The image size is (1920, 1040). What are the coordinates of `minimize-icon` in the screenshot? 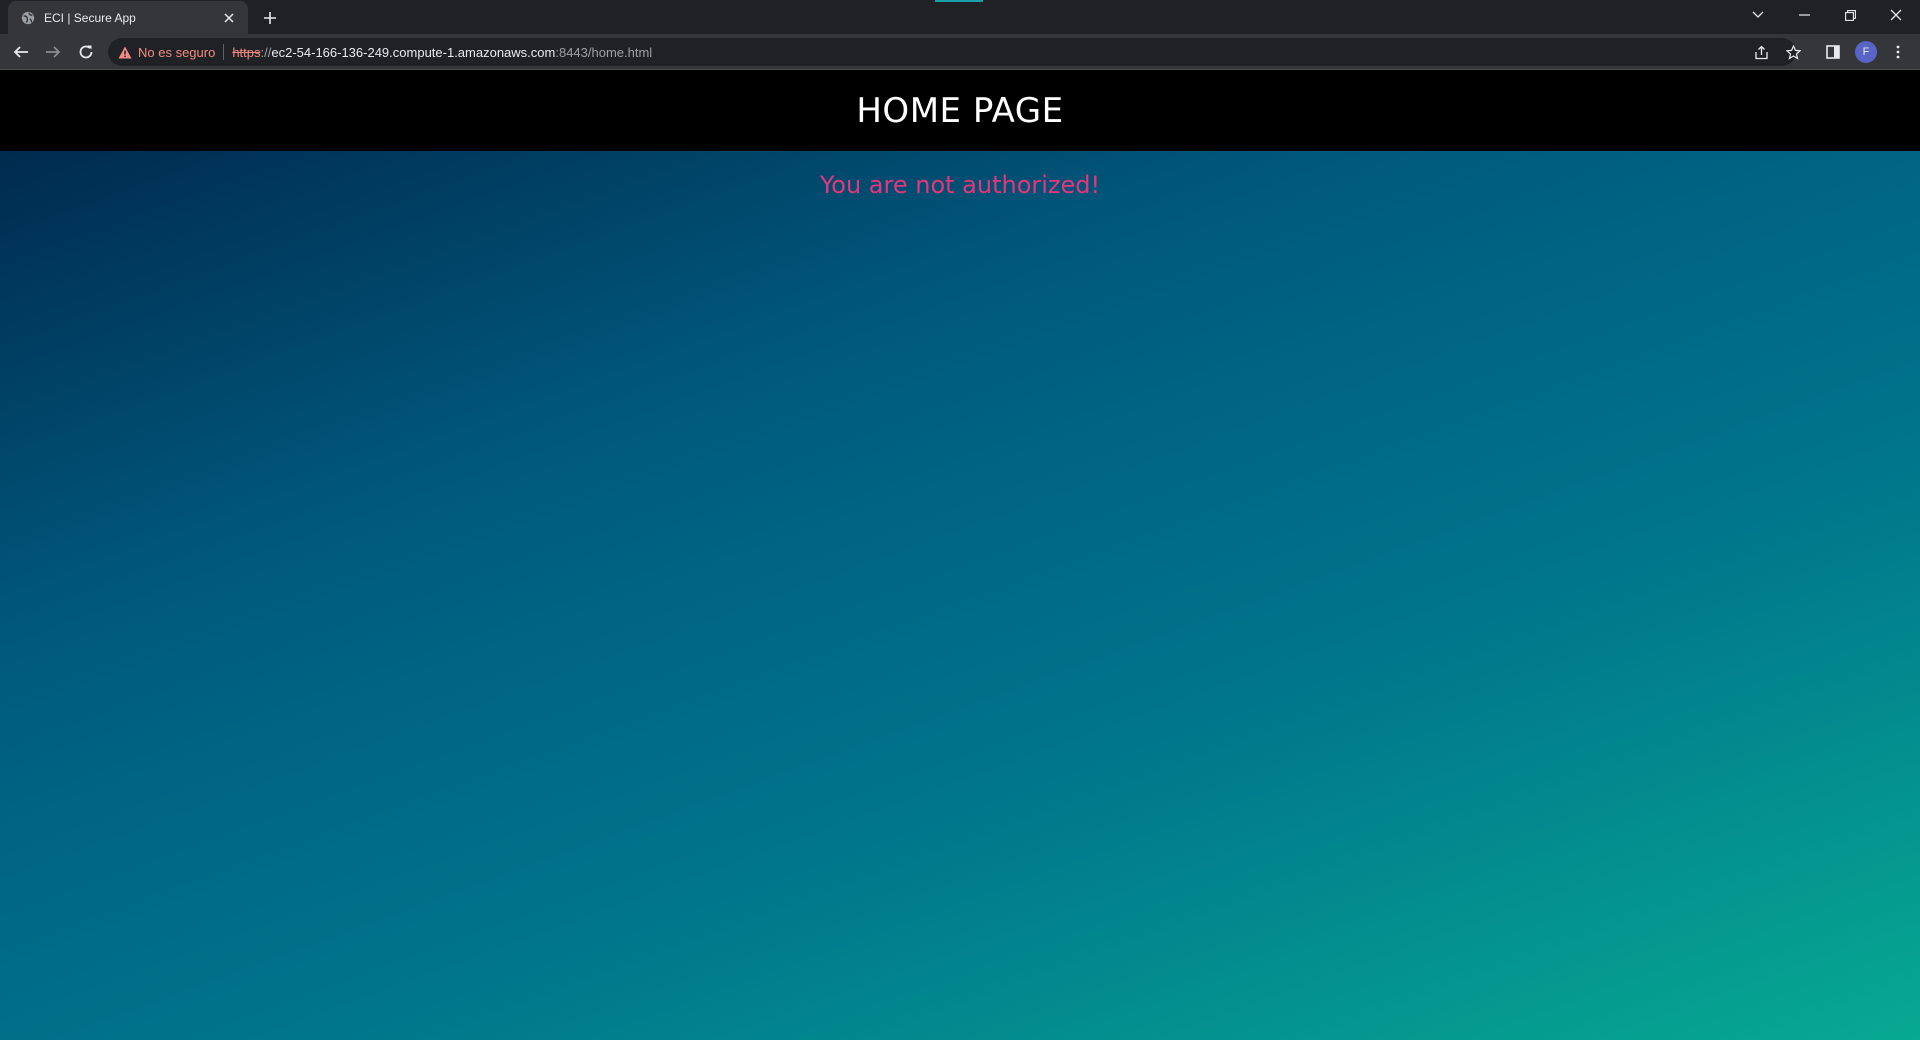 It's located at (1804, 15).